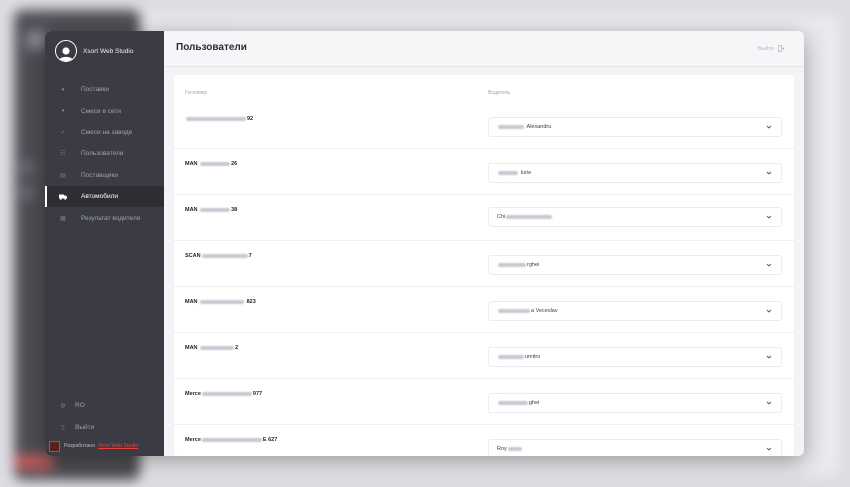 The height and width of the screenshot is (487, 850). I want to click on sidebar-item-label: Смеси на заводе, so click(107, 132).